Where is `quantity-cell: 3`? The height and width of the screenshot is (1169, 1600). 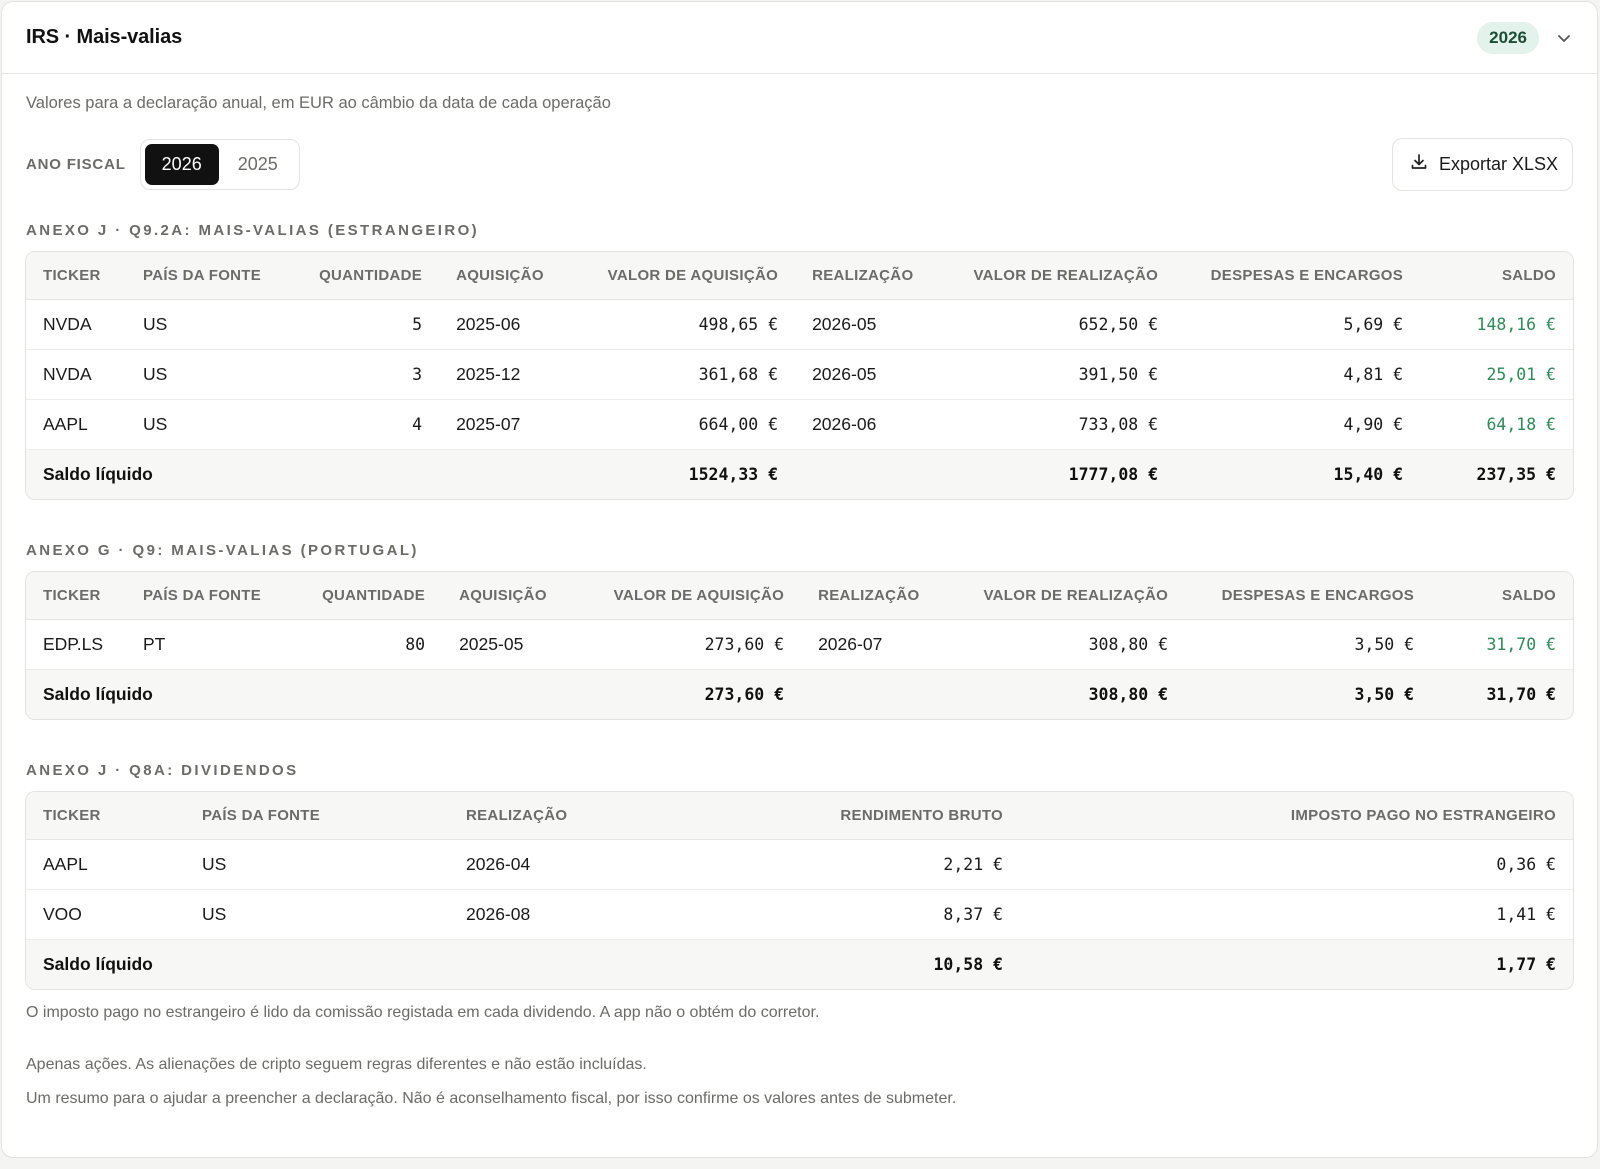 quantity-cell: 3 is located at coordinates (359, 374).